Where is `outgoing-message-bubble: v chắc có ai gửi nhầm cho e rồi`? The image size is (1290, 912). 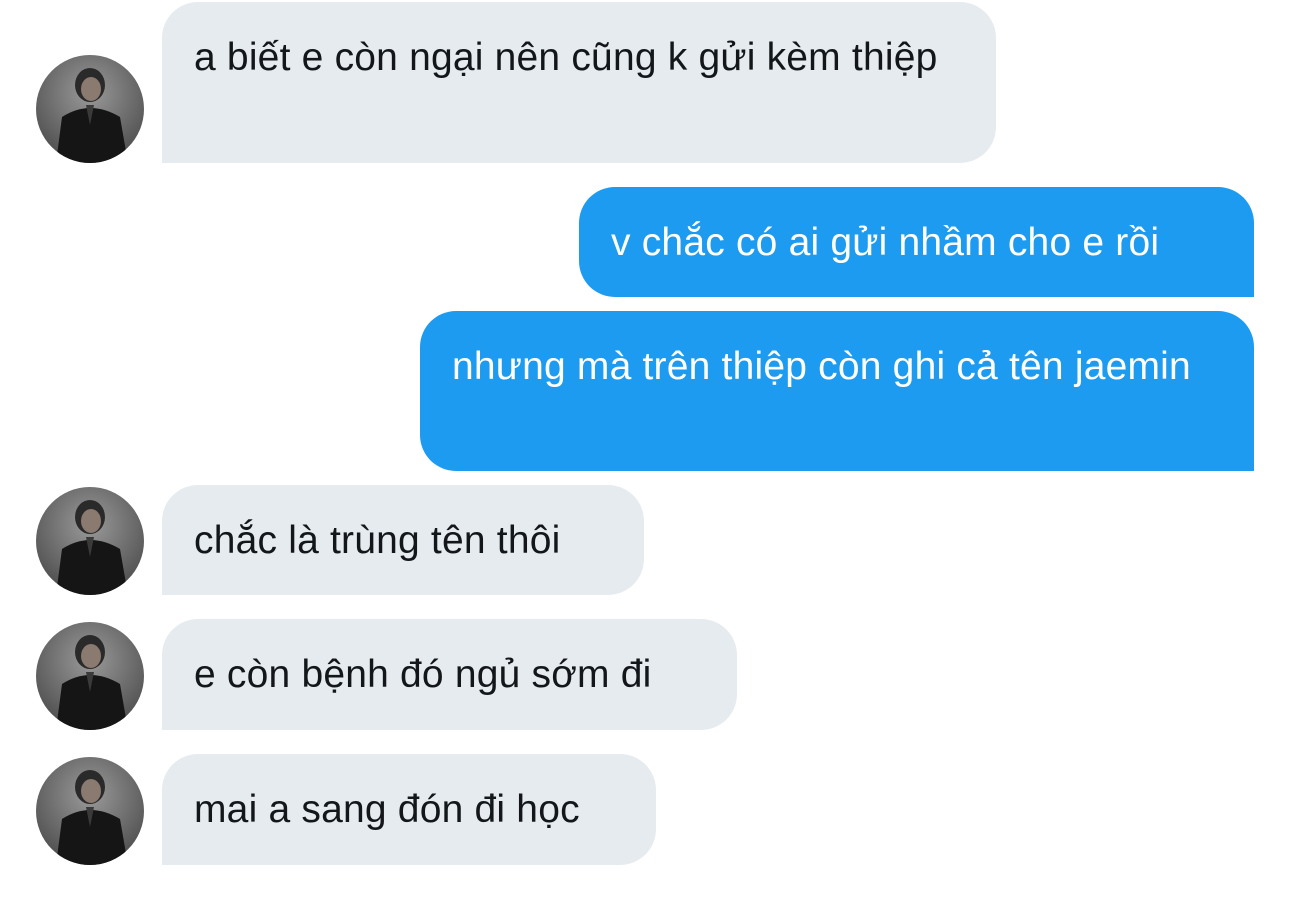
outgoing-message-bubble: v chắc có ai gửi nhầm cho e rồi is located at coordinates (916, 242).